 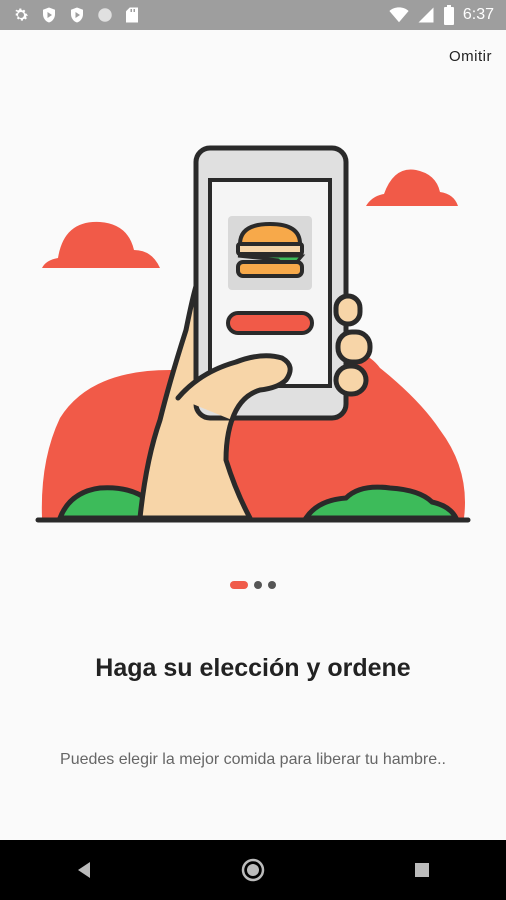 I want to click on recents-button, so click(x=422, y=870).